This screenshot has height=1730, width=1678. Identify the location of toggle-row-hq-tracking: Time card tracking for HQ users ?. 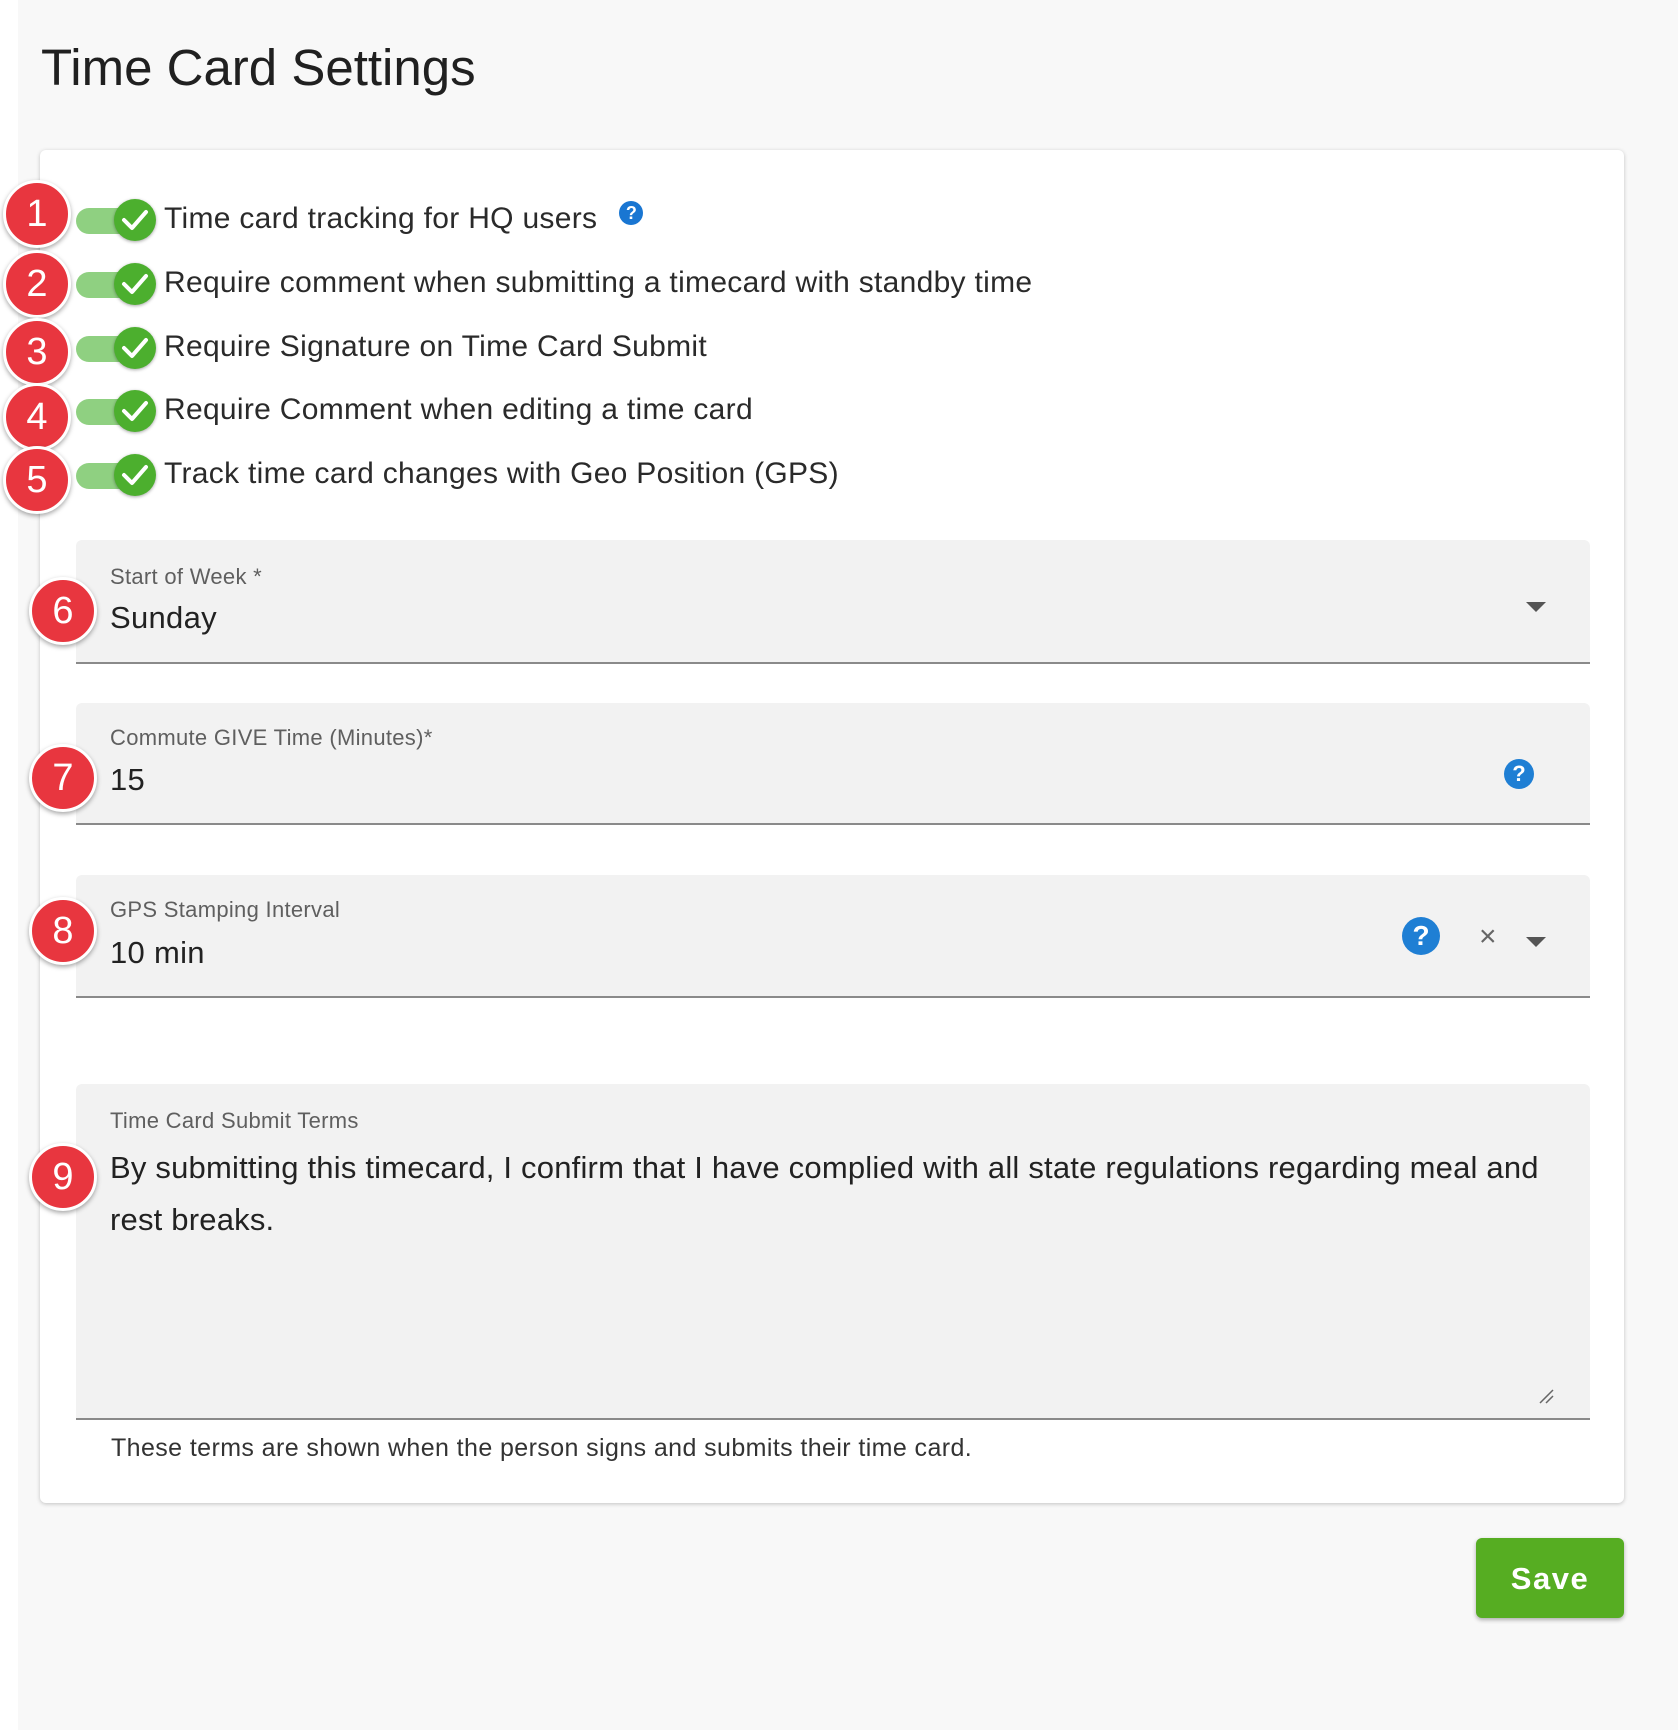
(360, 219).